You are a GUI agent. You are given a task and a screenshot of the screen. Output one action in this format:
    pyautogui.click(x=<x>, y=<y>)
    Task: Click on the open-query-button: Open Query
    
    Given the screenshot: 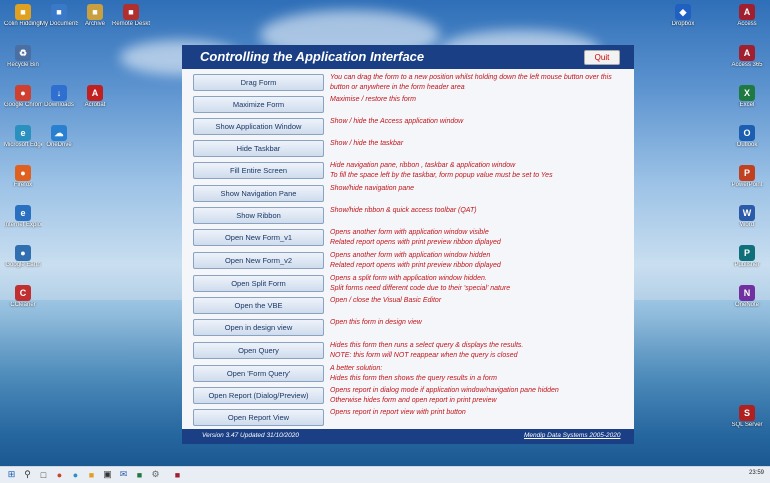 What is the action you would take?
    pyautogui.click(x=258, y=350)
    